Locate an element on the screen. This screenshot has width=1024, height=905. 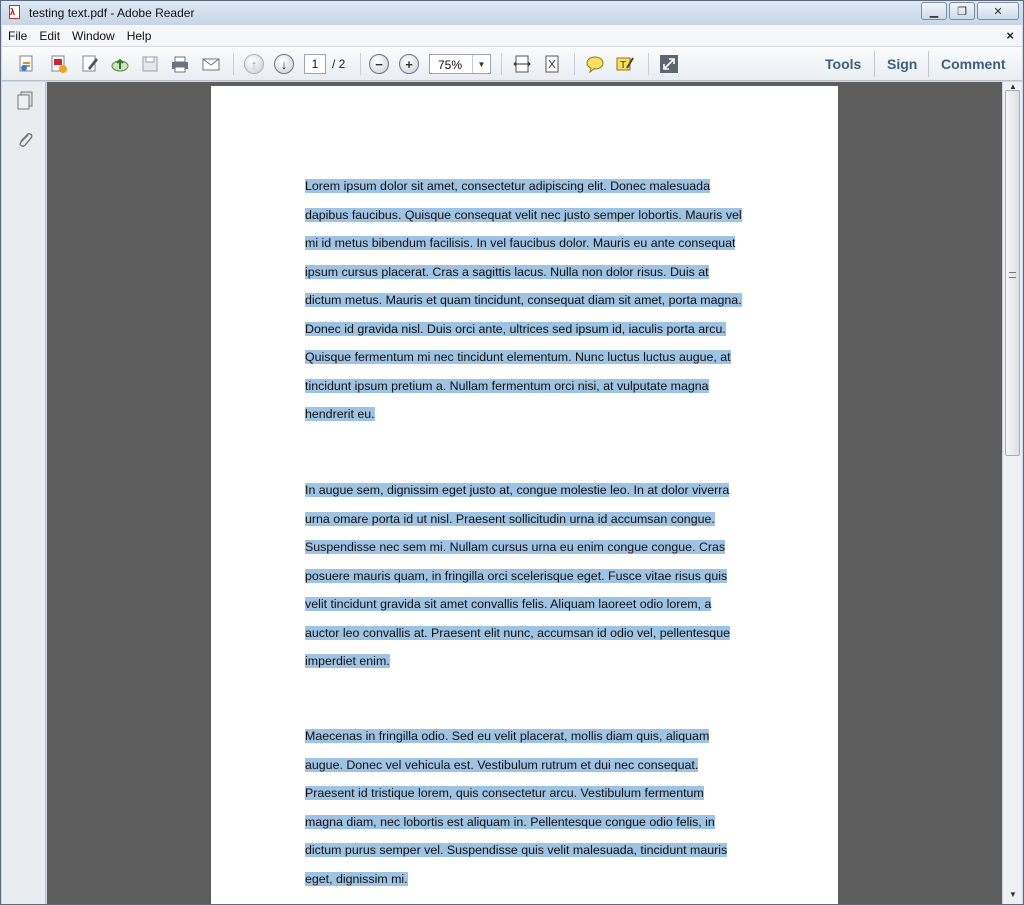
close-window-button: ✕ is located at coordinates (998, 11).